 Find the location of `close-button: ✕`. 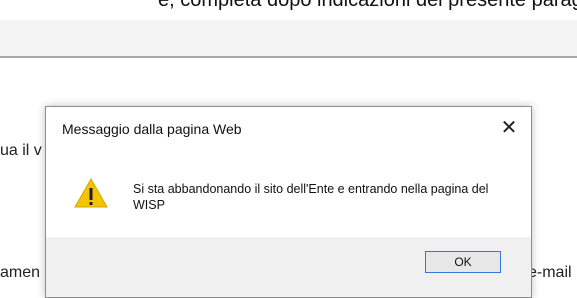

close-button: ✕ is located at coordinates (509, 127).